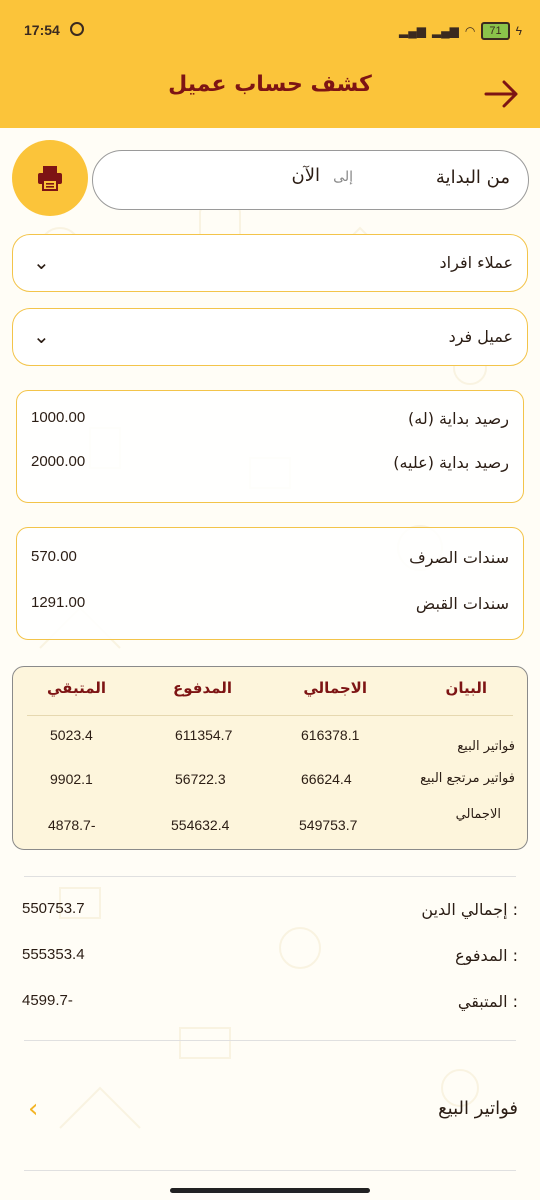  Describe the element at coordinates (200, 825) in the screenshot. I see `row-3-paid: 554632.4` at that location.